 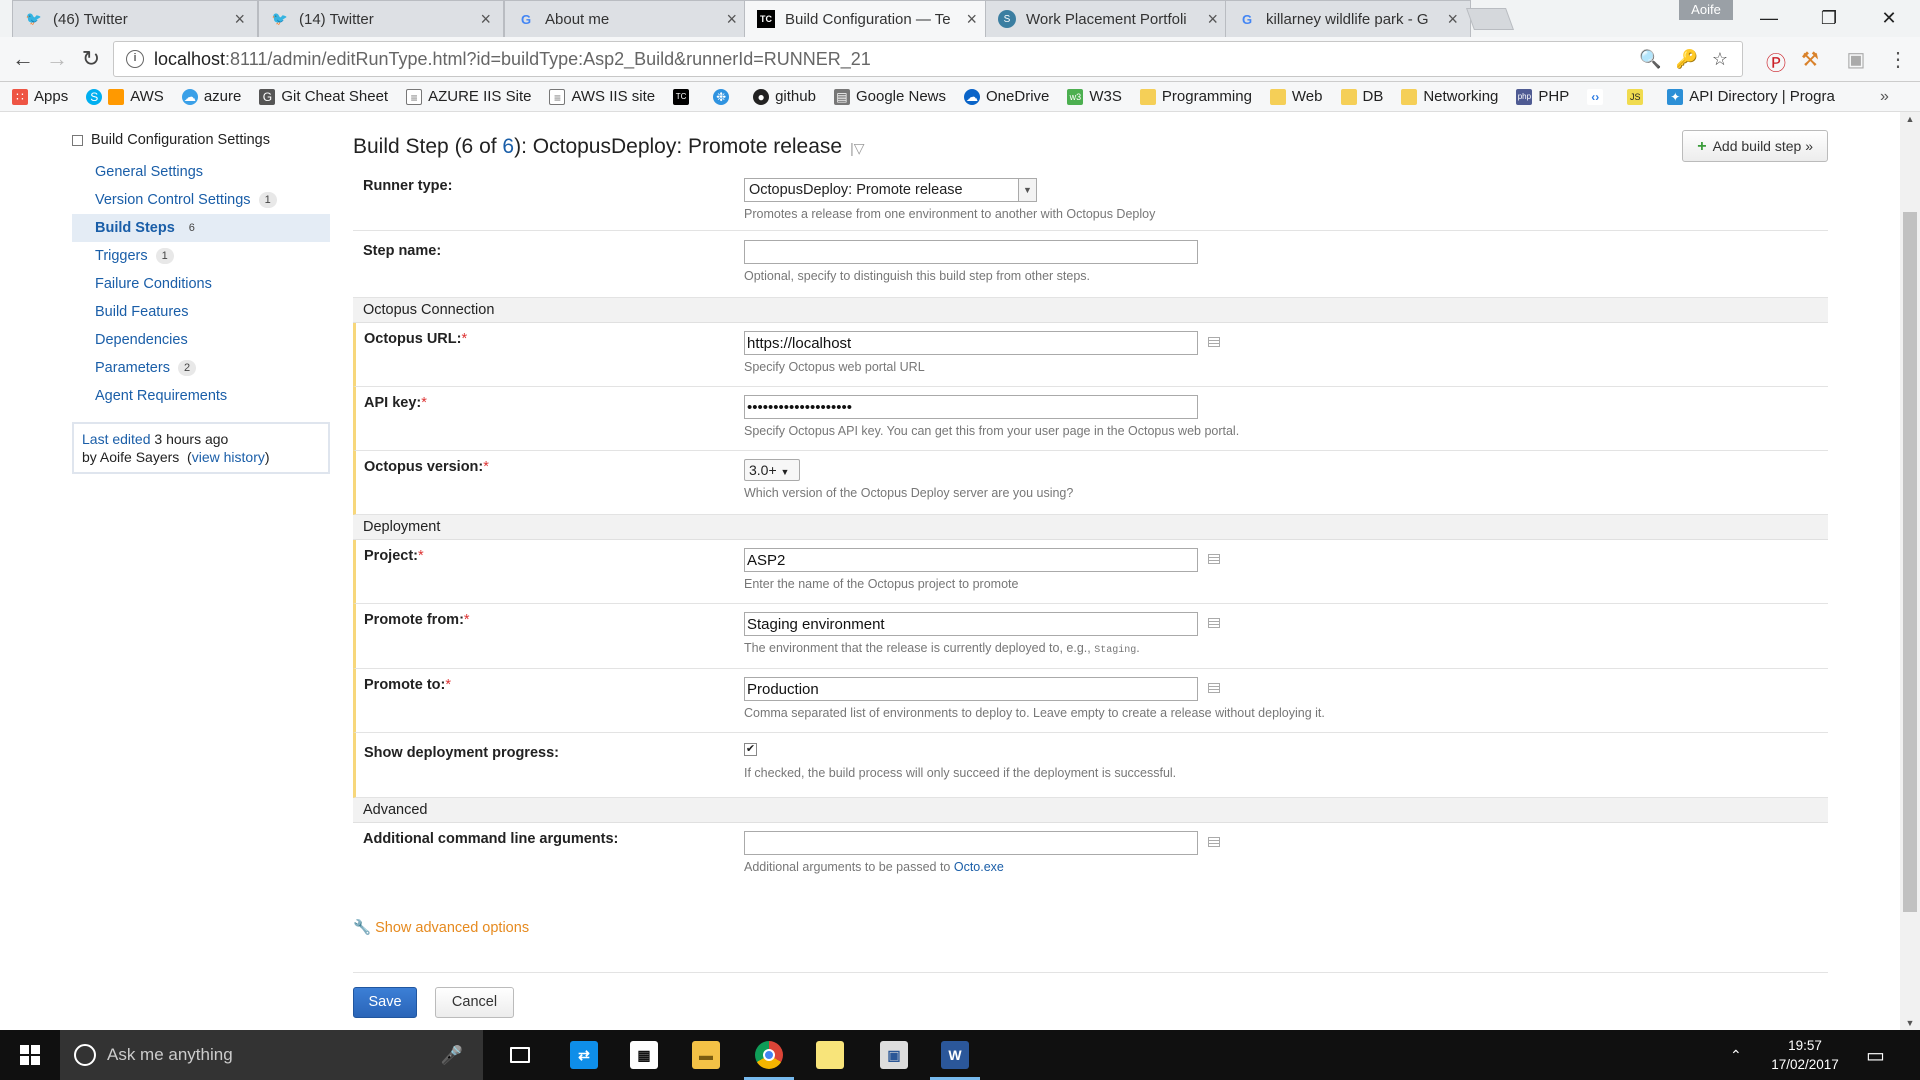 What do you see at coordinates (135, 18) in the screenshot?
I see `tab-twitter-46: 🐦 (46) Twitter ×` at bounding box center [135, 18].